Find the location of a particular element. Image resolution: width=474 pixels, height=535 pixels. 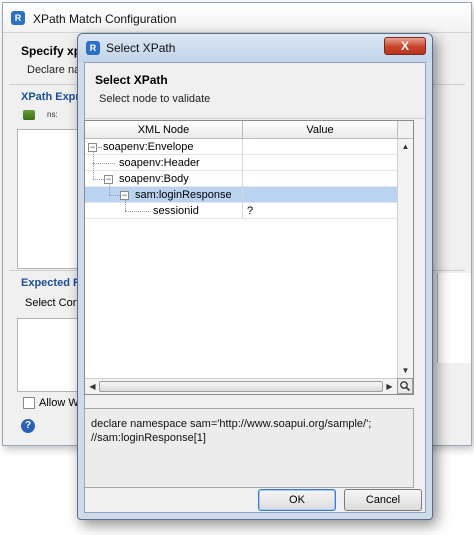

editor-right-edge is located at coordinates (454, 318).